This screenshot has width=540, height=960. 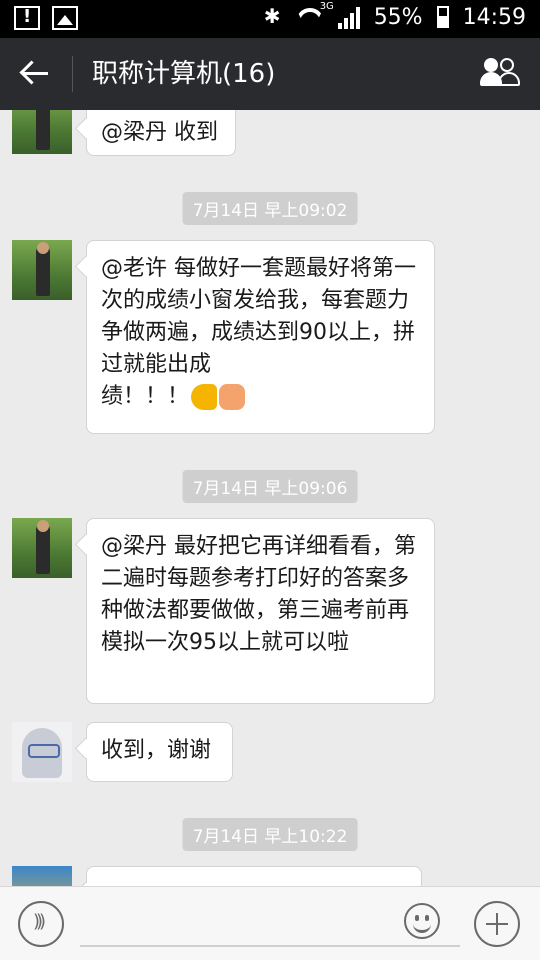 What do you see at coordinates (326, 6) in the screenshot?
I see `network-type: 3G` at bounding box center [326, 6].